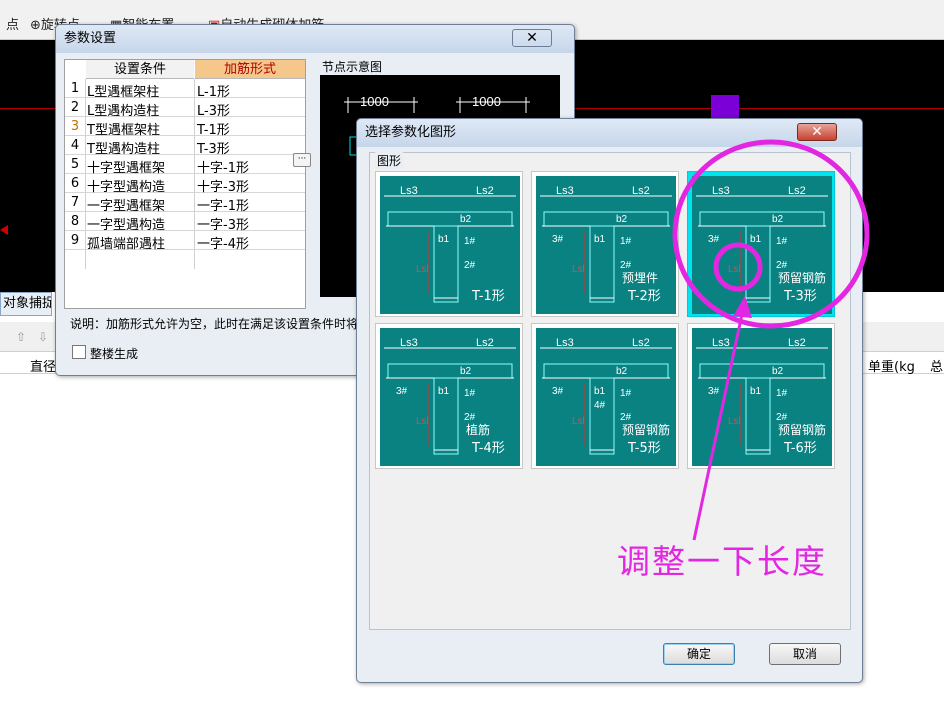 Image resolution: width=944 pixels, height=727 pixels. I want to click on ok-button: 确定, so click(699, 654).